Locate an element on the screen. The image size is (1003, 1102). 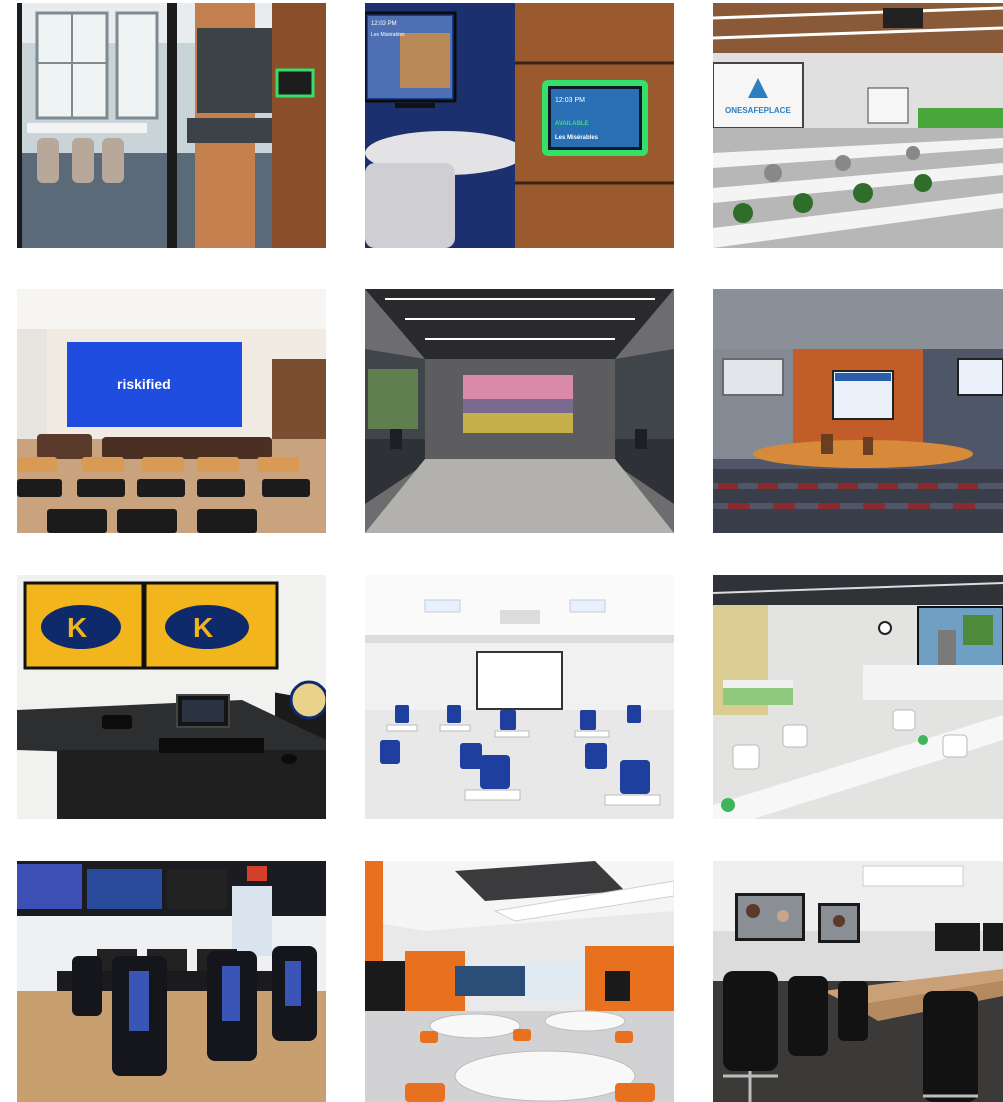
esports-arena-photo is located at coordinates (171, 981).